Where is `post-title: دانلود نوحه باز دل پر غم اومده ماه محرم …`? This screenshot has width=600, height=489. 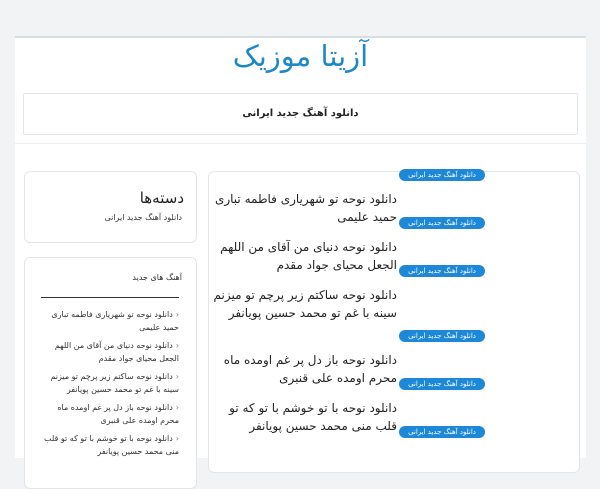 post-title: دانلود نوحه باز دل پر غم اومده ماه محرم … is located at coordinates (303, 369).